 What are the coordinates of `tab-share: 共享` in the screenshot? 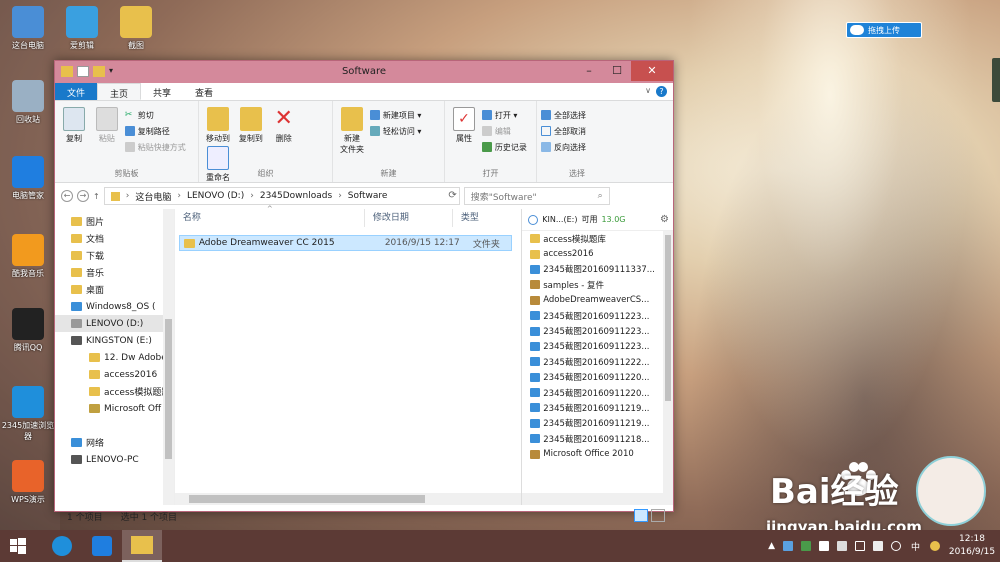 It's located at (162, 91).